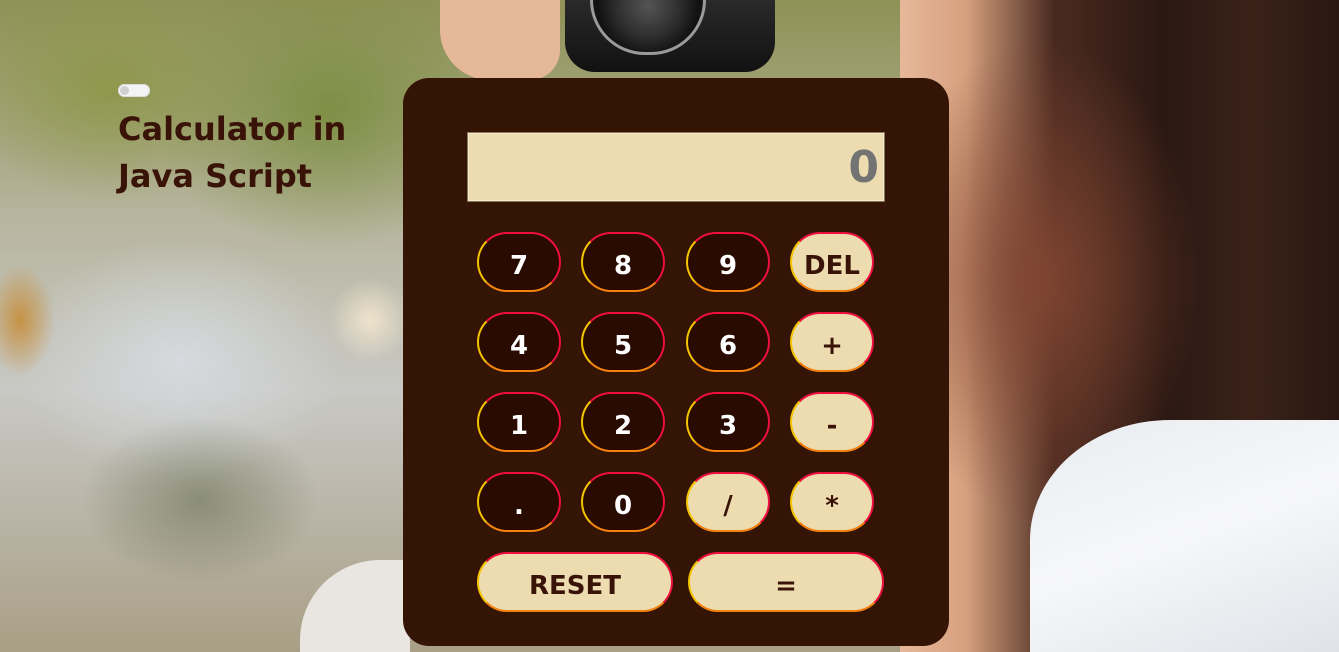 The height and width of the screenshot is (652, 1339). I want to click on key-9: 9, so click(728, 262).